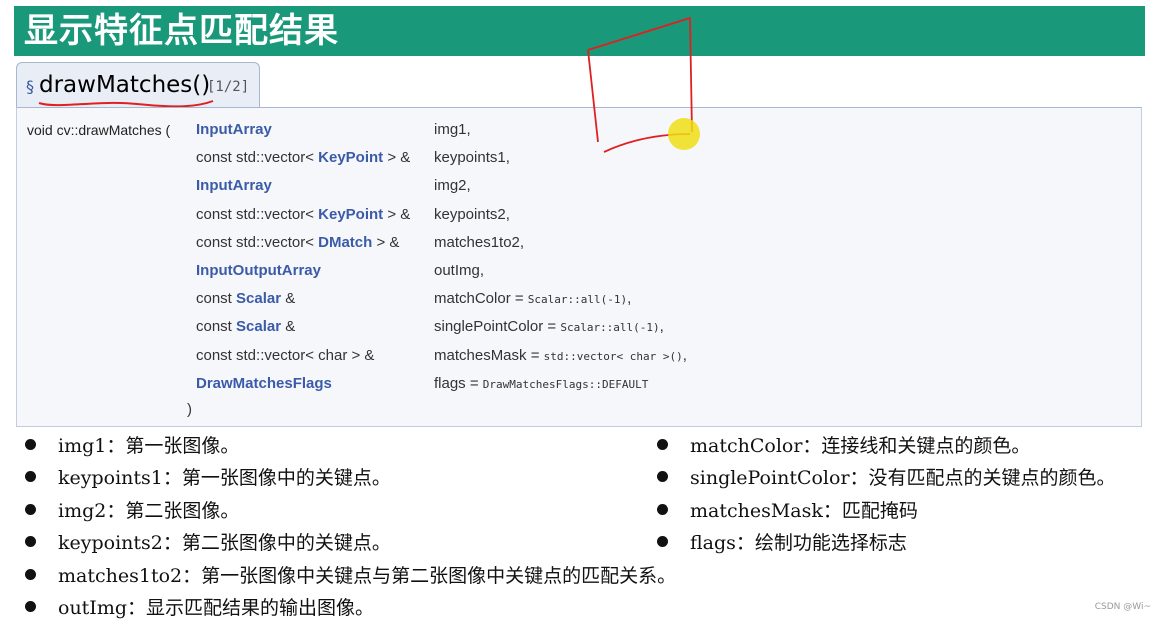 This screenshot has height=623, width=1163. I want to click on prototype-close: ), so click(189, 409).